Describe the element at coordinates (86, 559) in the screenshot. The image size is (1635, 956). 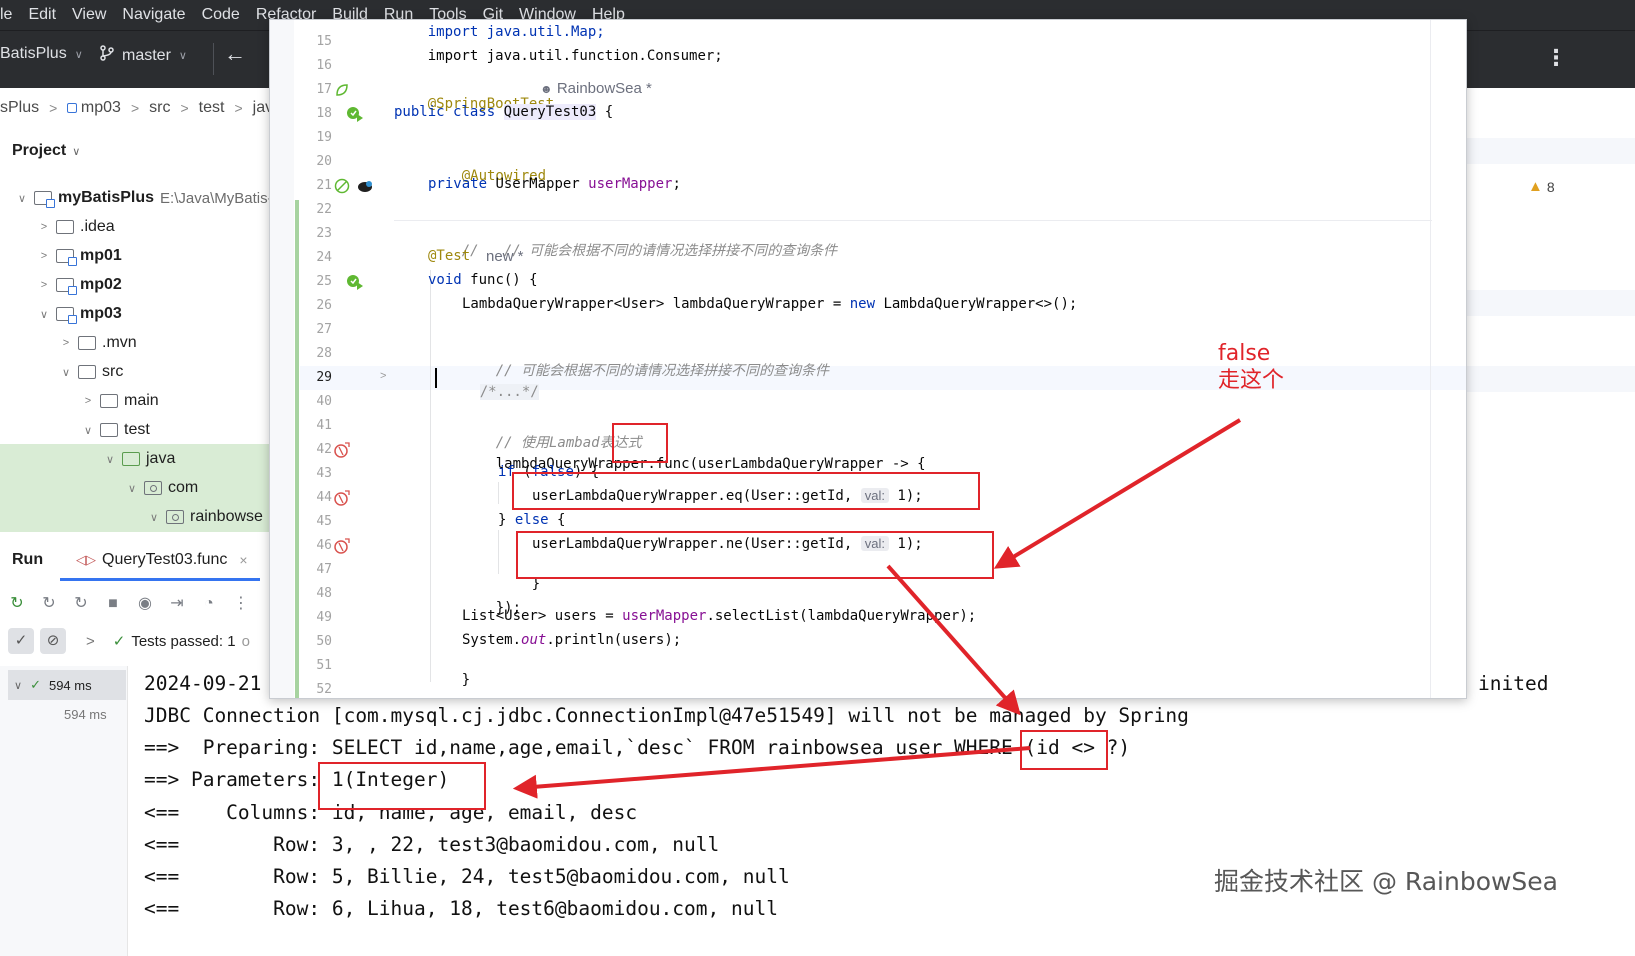
I see `run-config-icon: ◁▷` at that location.